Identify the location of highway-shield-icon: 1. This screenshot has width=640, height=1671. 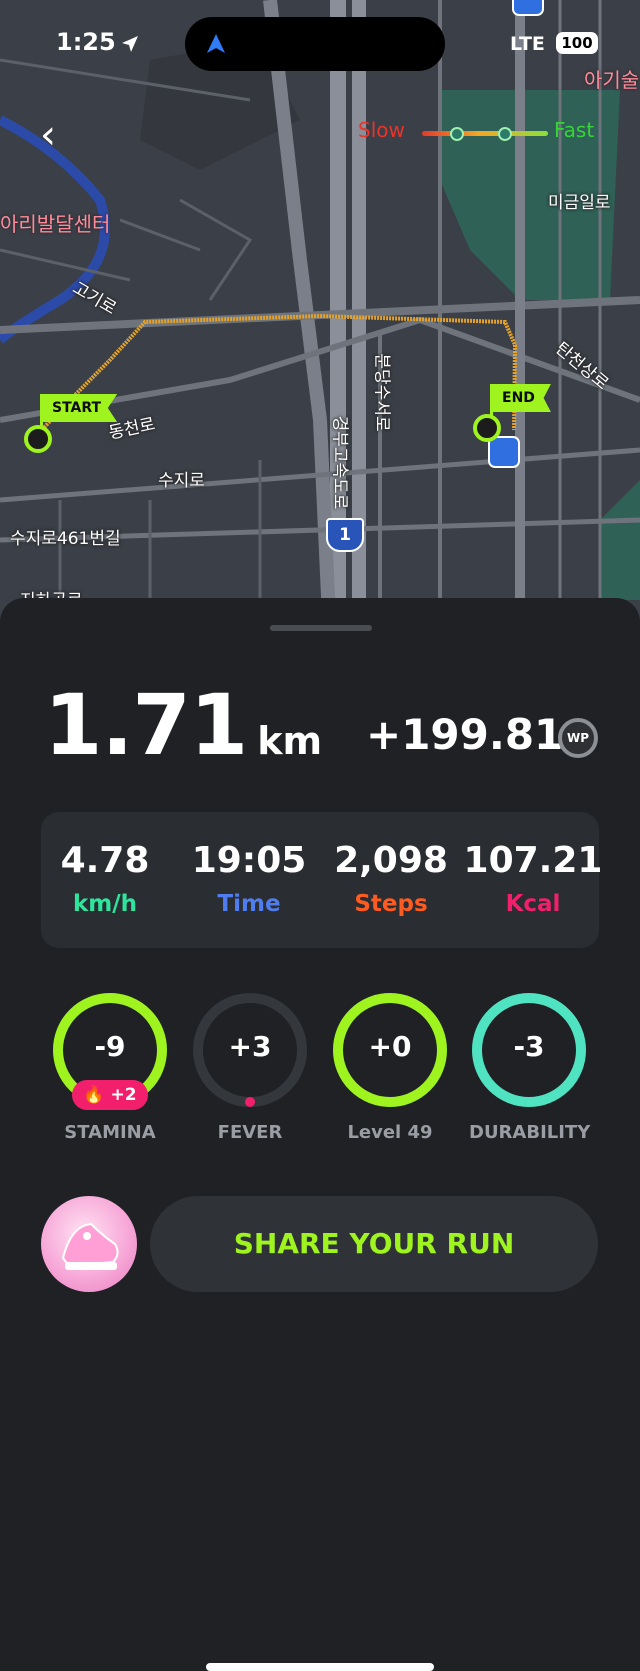
(345, 535).